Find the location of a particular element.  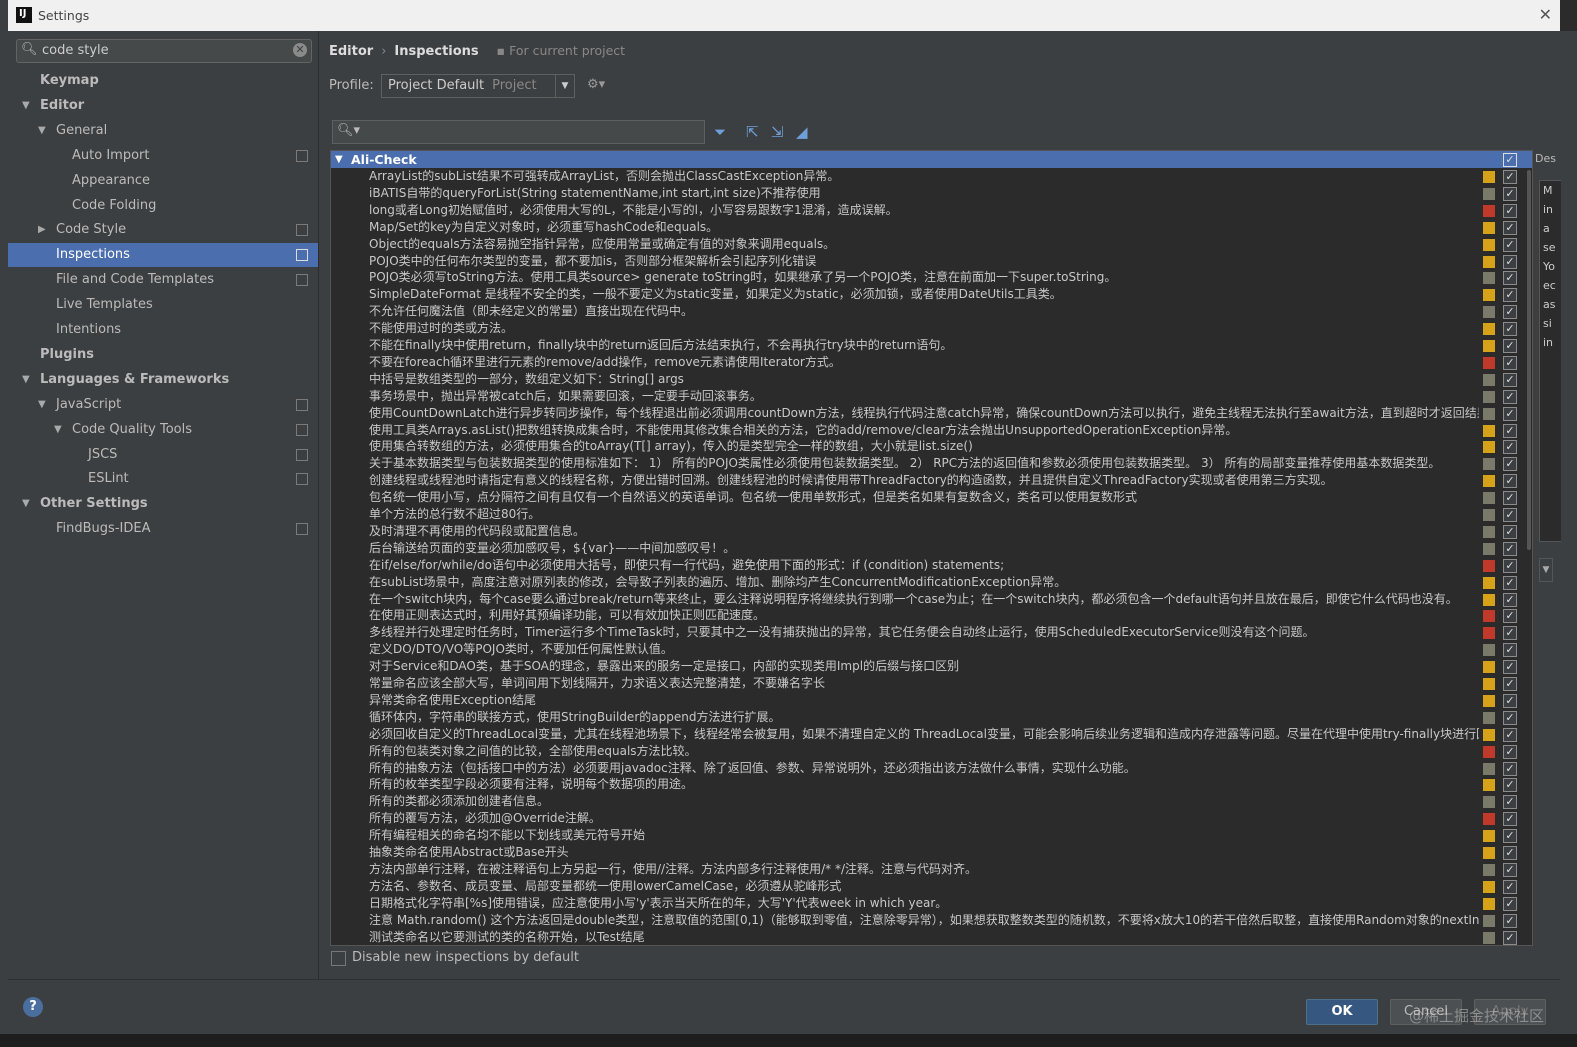

settings-search-value: code style is located at coordinates (75, 50).